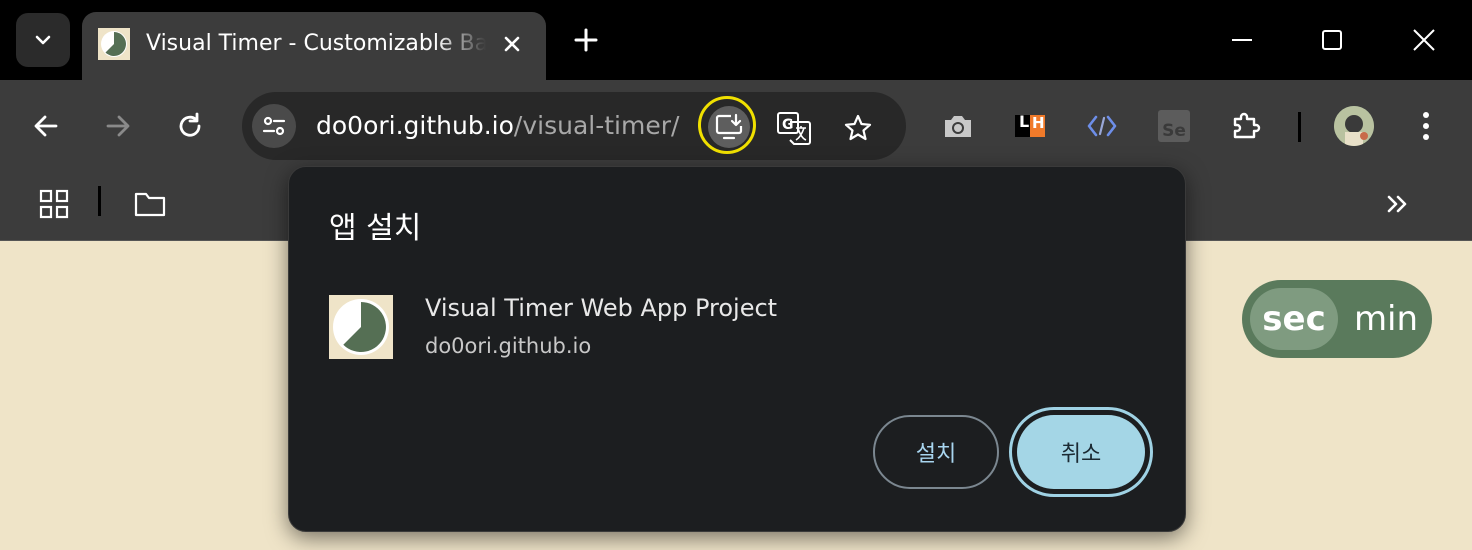 This screenshot has width=1472, height=550. I want to click on chevron-double-right-icon, so click(1397, 204).